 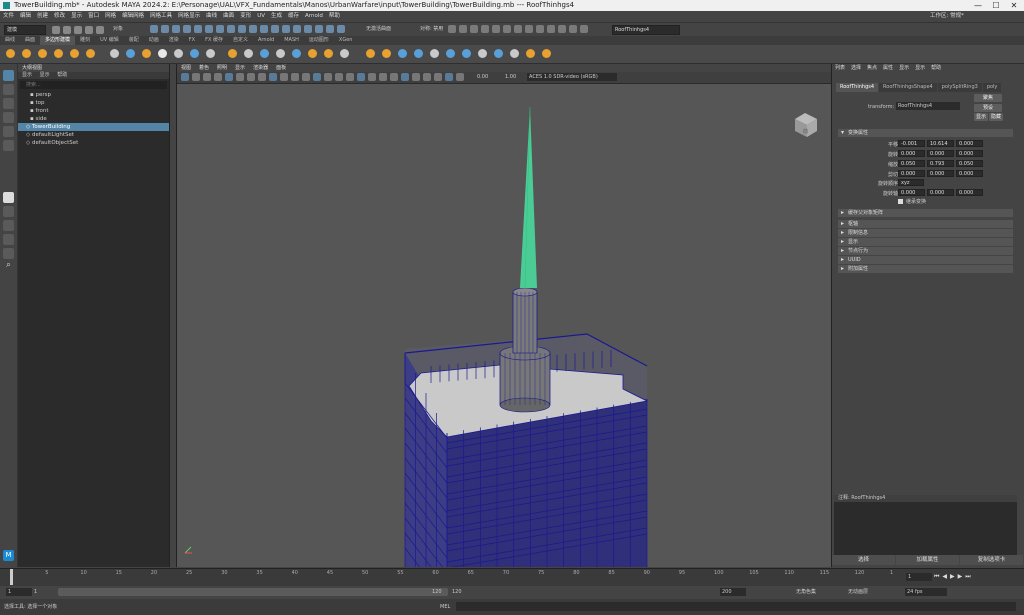 What do you see at coordinates (996, 117) in the screenshot?
I see `hide-button: 隐藏` at bounding box center [996, 117].